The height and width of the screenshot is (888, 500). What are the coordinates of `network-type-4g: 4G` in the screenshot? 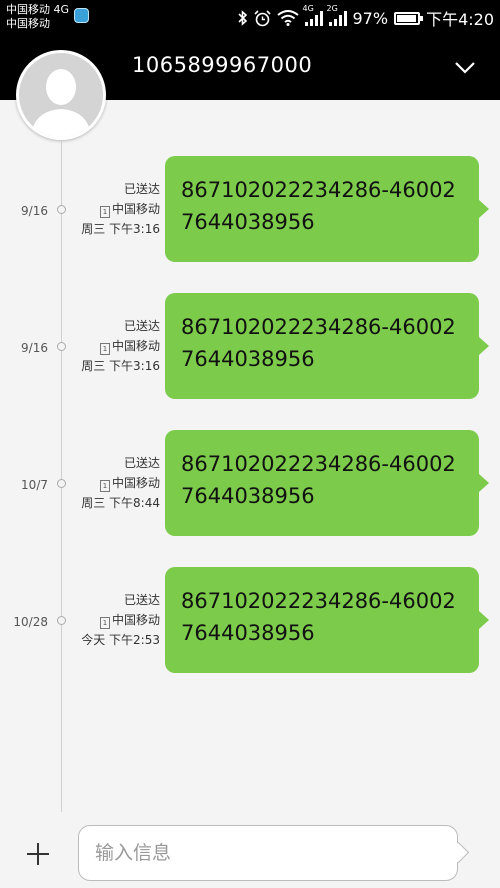 It's located at (308, 8).